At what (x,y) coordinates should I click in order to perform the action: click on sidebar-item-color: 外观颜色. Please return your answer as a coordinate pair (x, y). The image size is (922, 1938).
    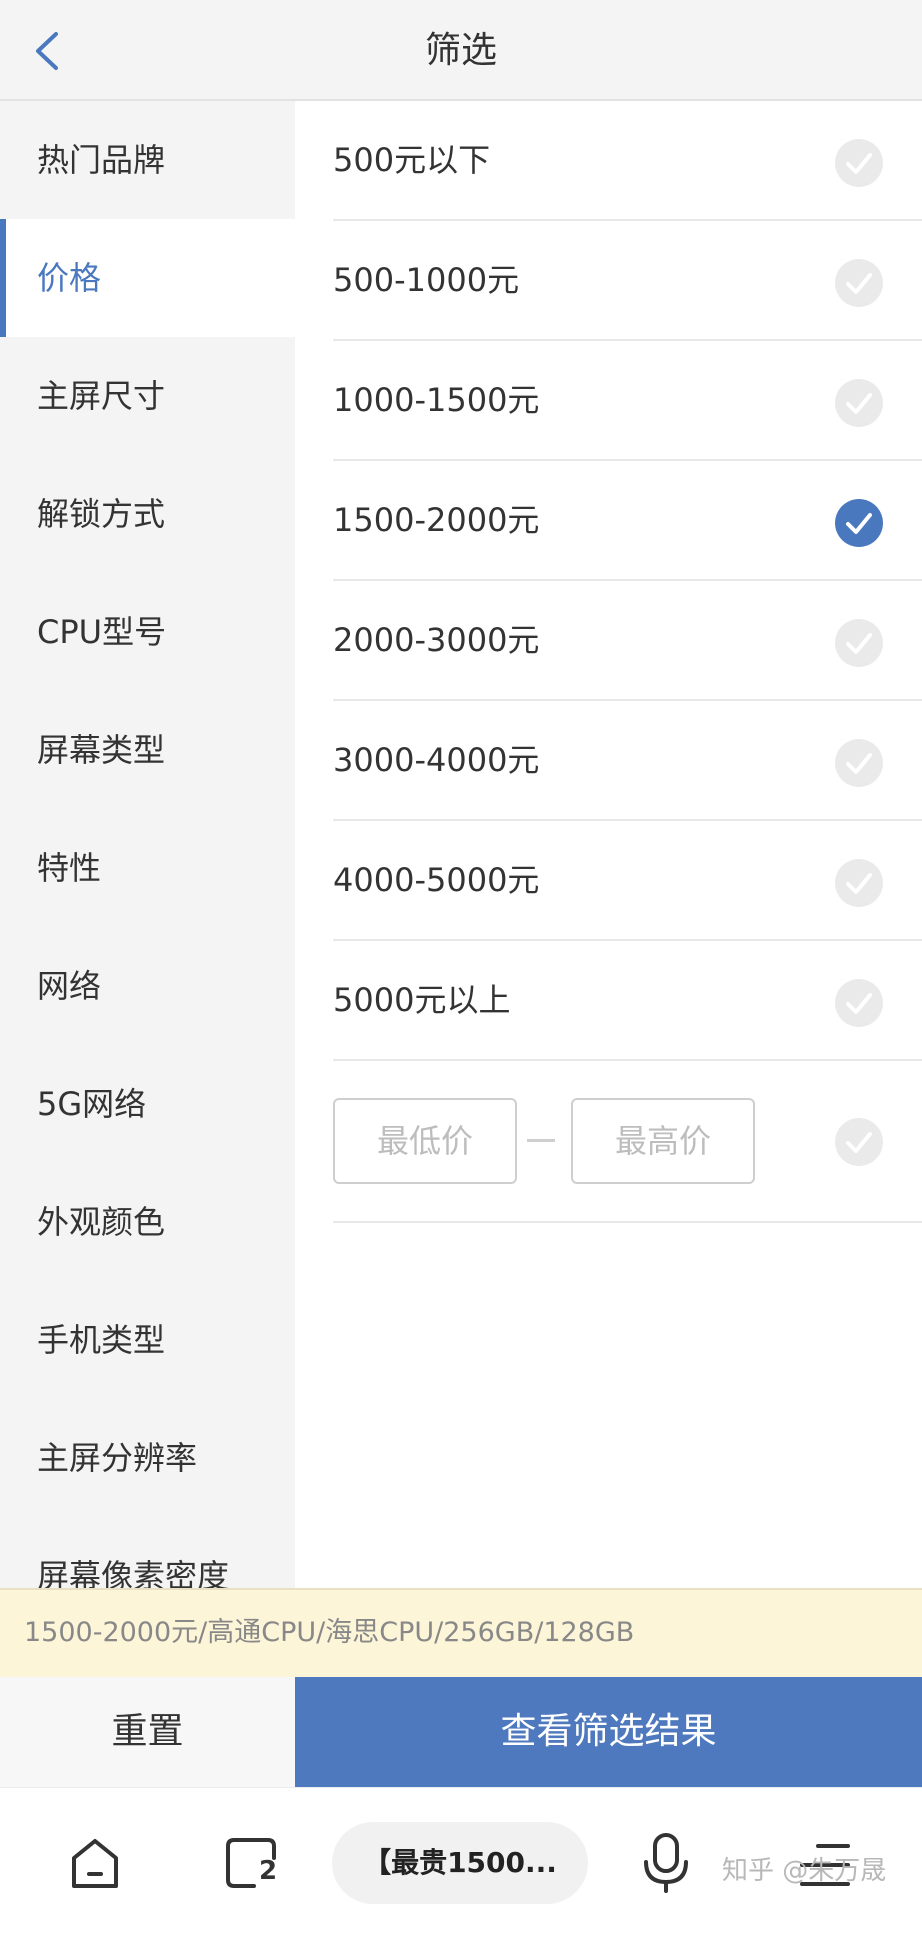
    Looking at the image, I should click on (147, 1222).